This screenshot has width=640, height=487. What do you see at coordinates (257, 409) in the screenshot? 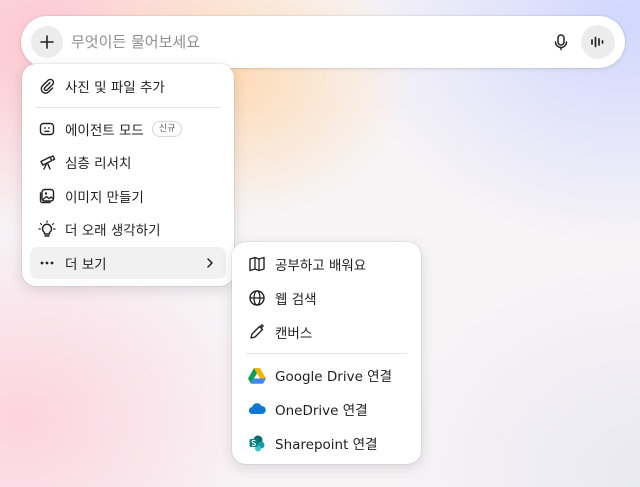
I see `onedrive-icon` at bounding box center [257, 409].